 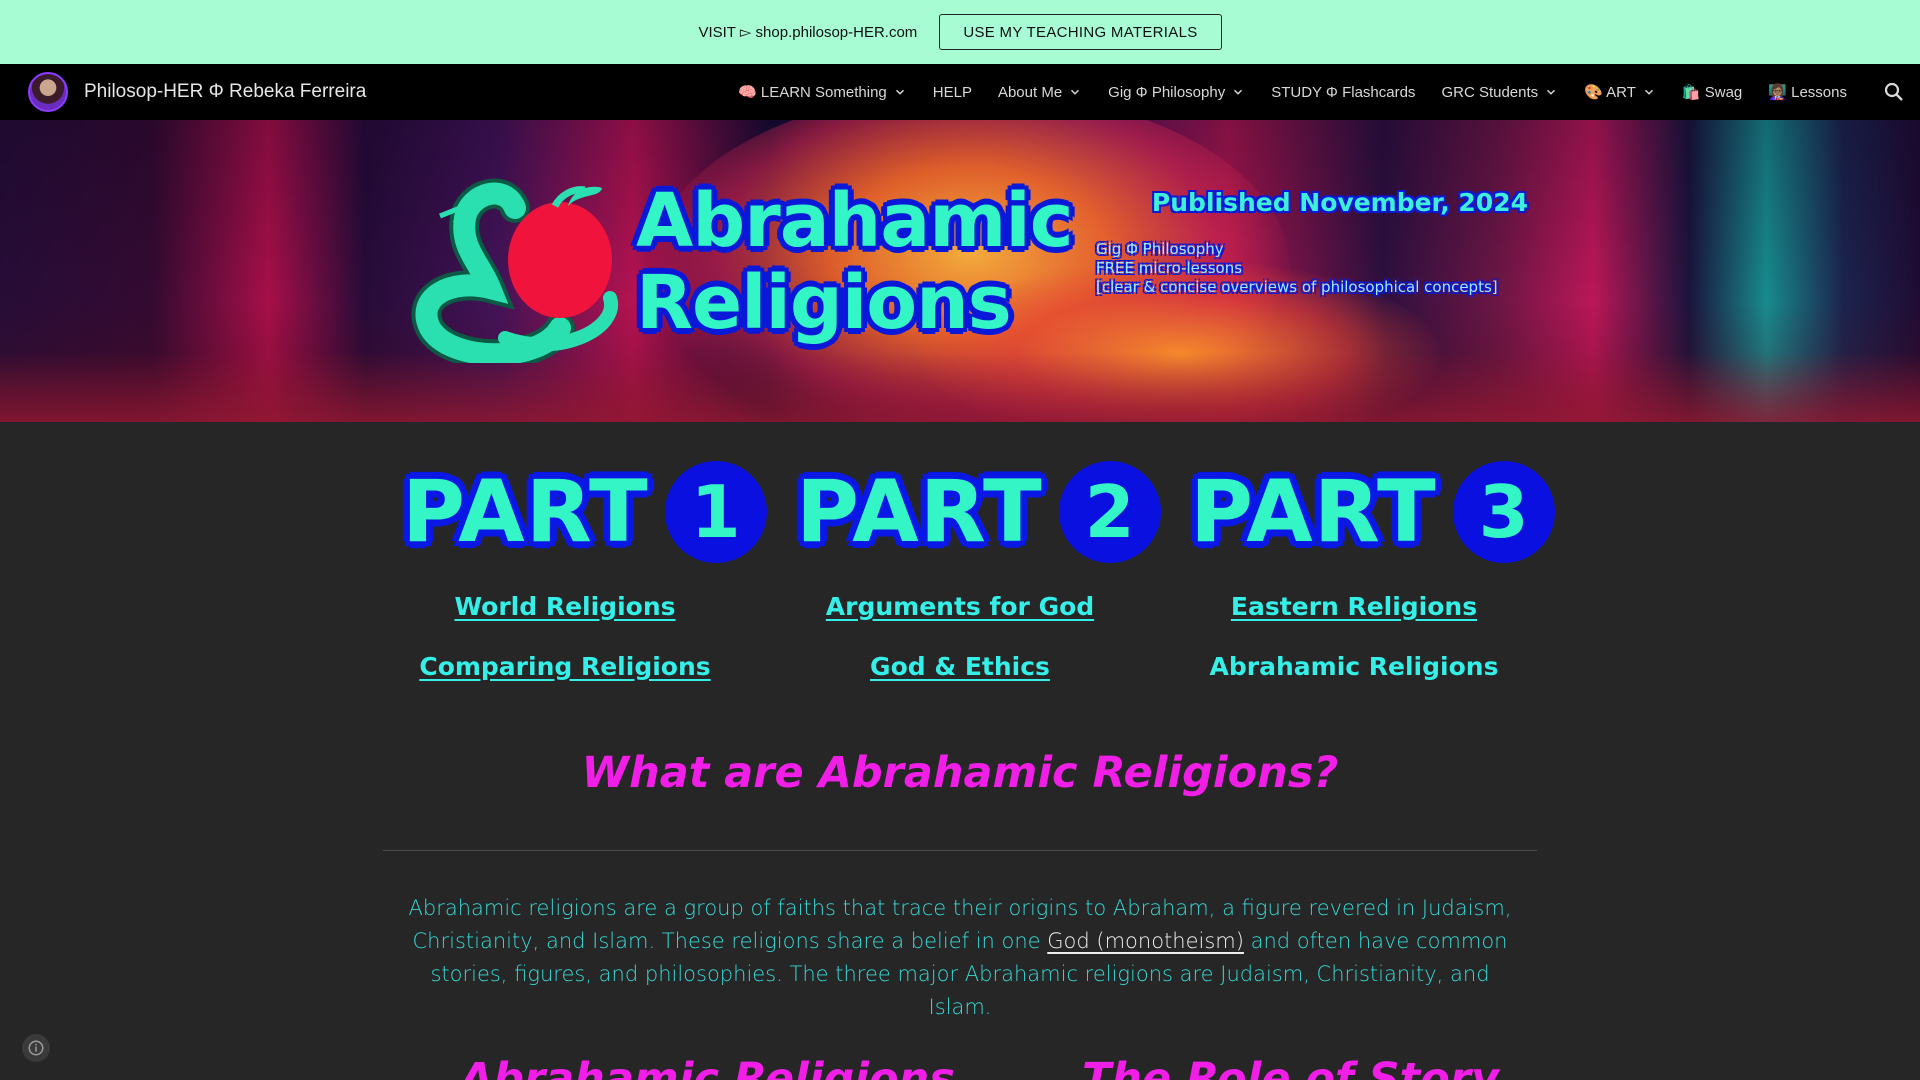 I want to click on info-glyph, so click(x=36, y=1048).